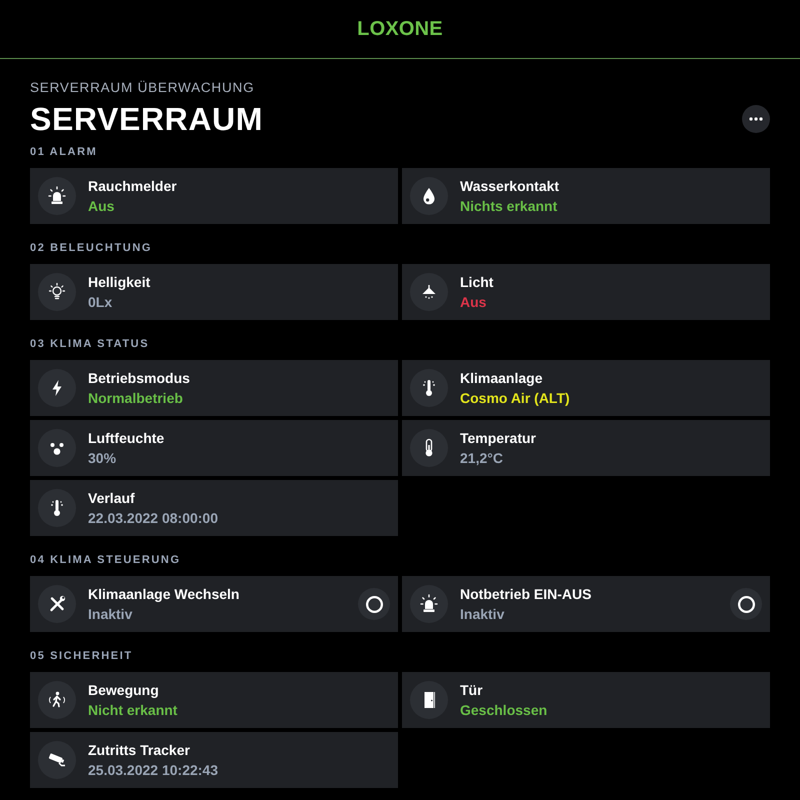 The image size is (800, 800). Describe the element at coordinates (214, 508) in the screenshot. I see `control-card: Verlauf 22.03.2022 08:00:00` at that location.